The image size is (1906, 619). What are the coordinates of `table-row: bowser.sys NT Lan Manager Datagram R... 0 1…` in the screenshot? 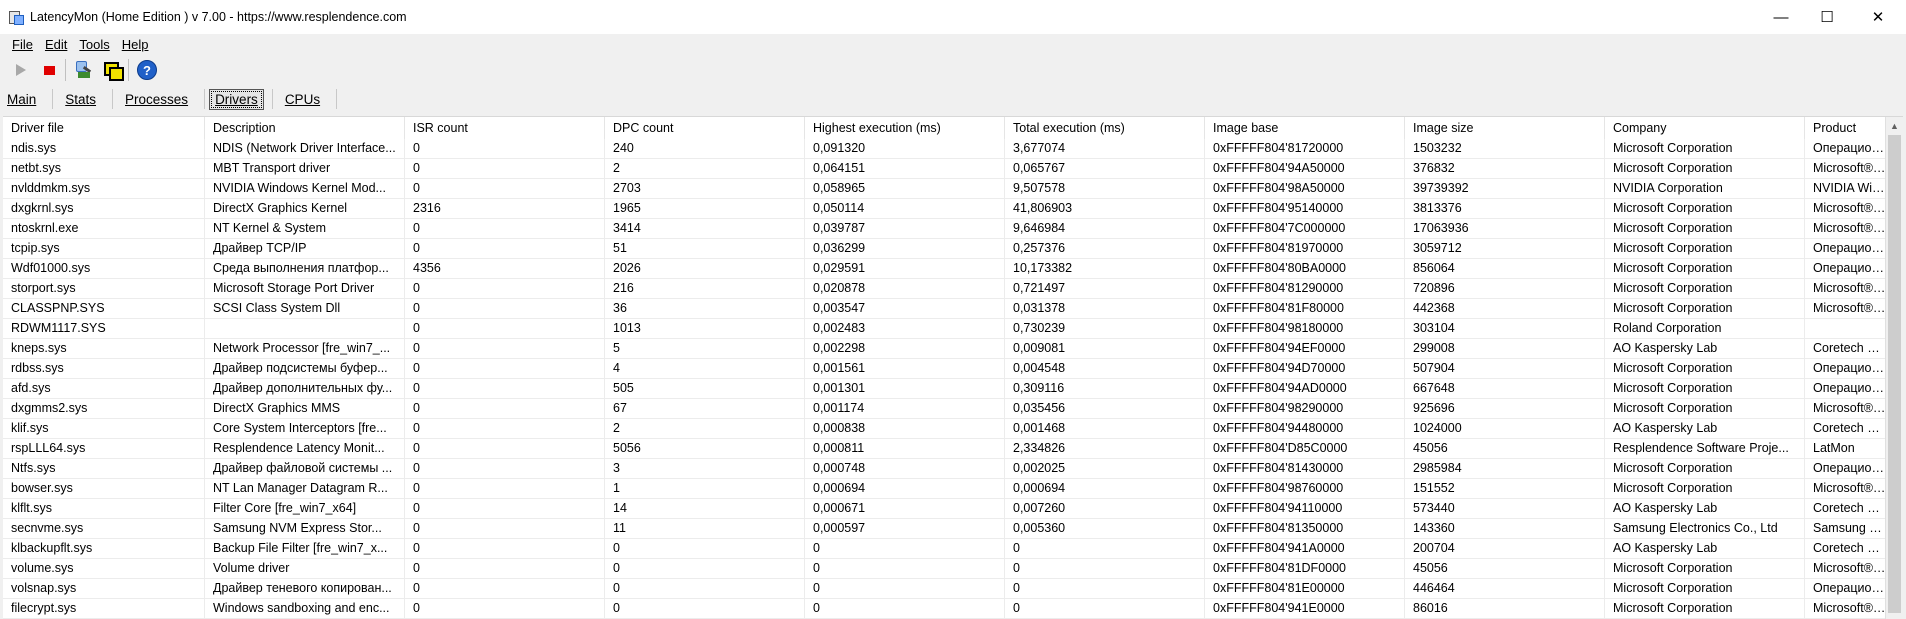 It's located at (946, 489).